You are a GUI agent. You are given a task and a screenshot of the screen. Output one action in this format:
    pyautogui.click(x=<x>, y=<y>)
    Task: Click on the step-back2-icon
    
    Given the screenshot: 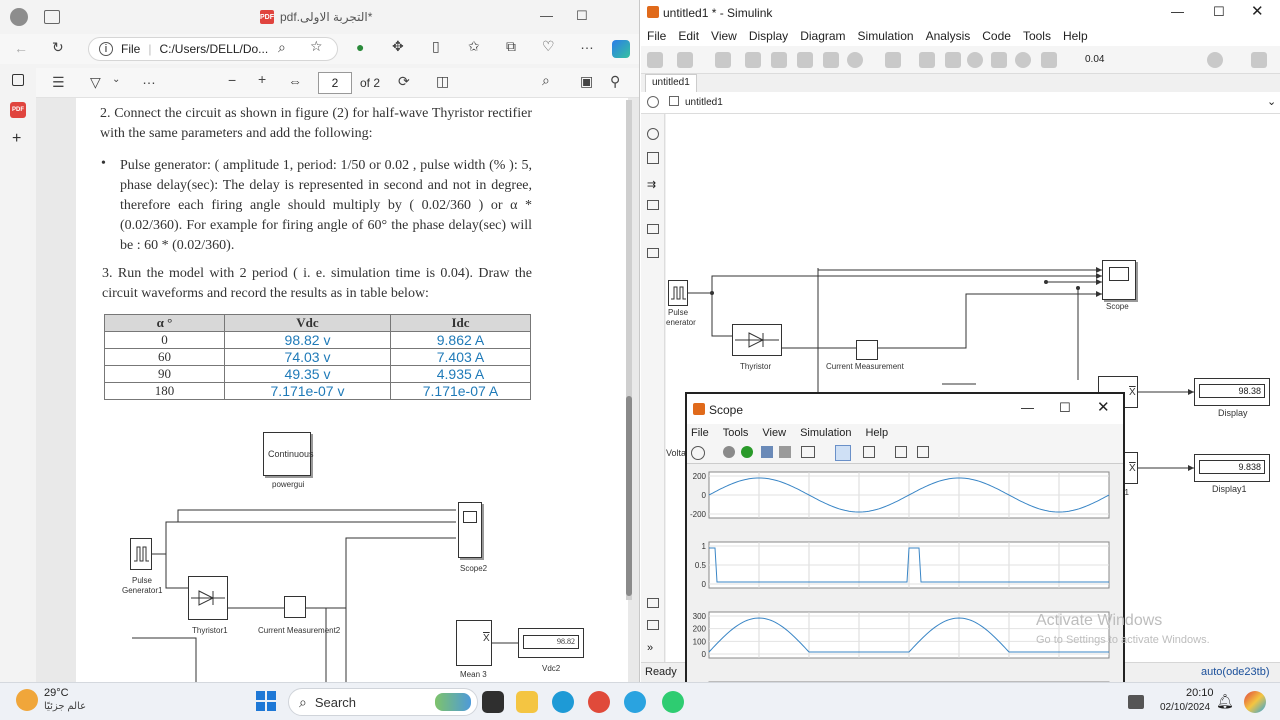 What is the action you would take?
    pyautogui.click(x=953, y=60)
    